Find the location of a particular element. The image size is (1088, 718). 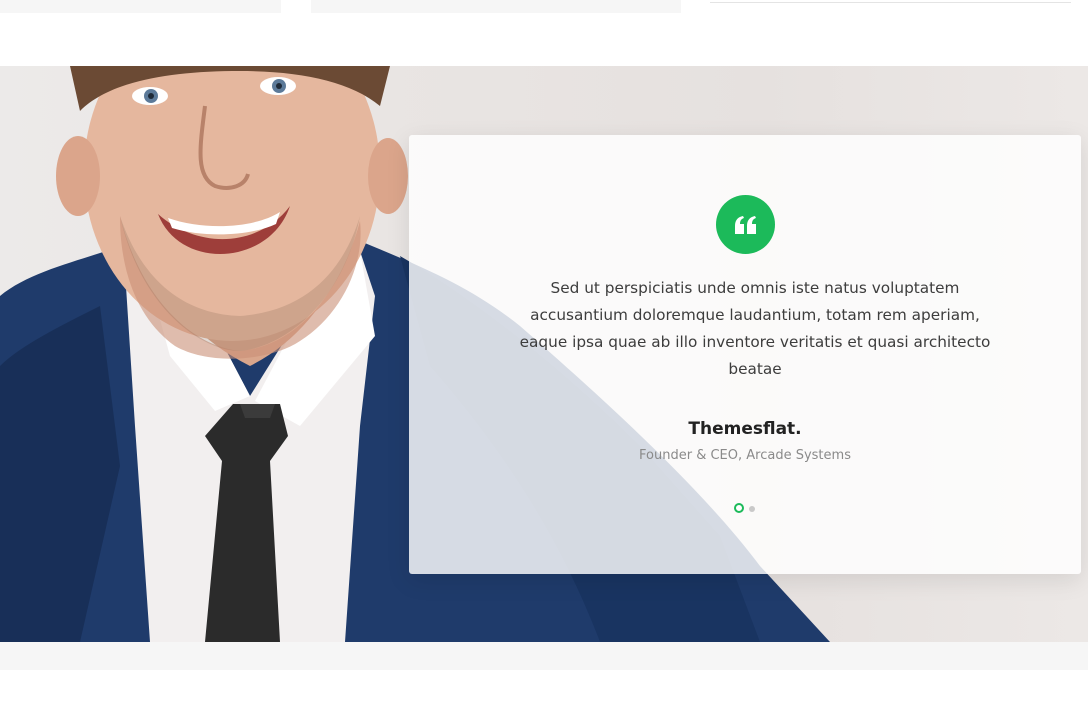

quote-left-icon is located at coordinates (745, 224).